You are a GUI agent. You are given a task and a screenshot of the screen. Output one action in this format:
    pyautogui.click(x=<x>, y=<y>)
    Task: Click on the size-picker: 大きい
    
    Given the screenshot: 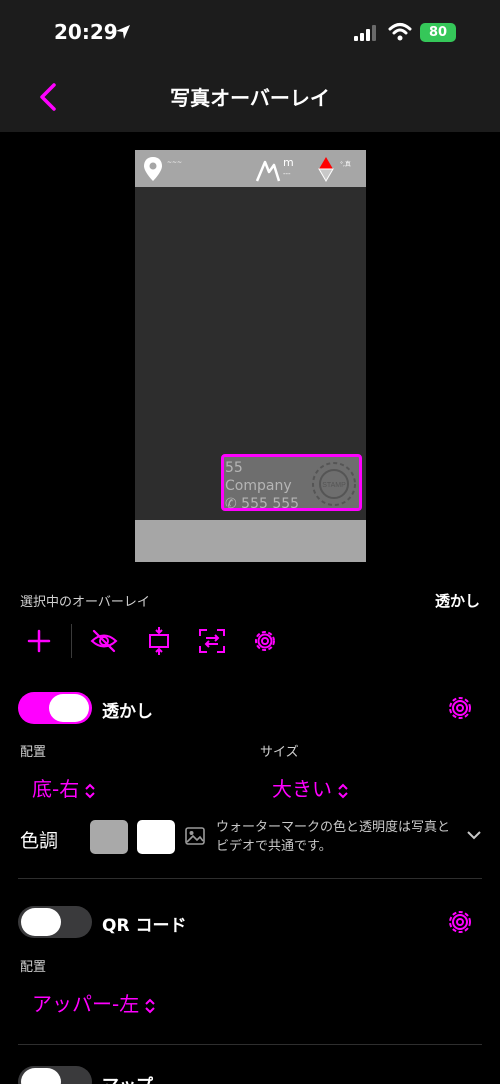 What is the action you would take?
    pyautogui.click(x=311, y=787)
    